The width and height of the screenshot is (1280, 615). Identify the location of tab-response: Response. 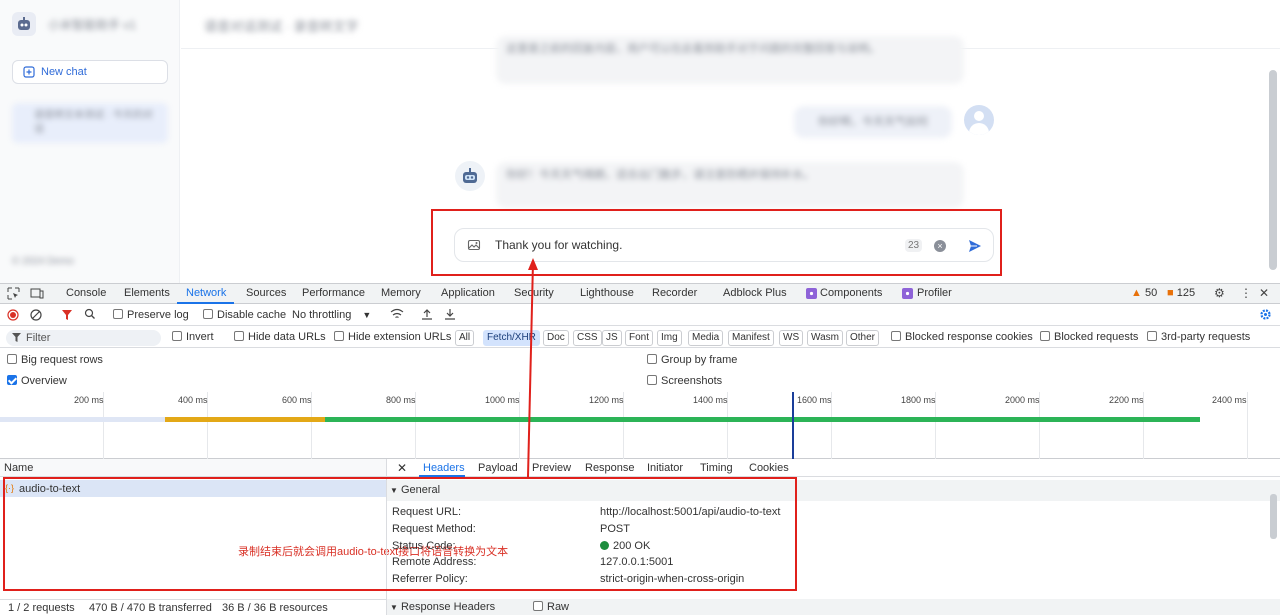
(610, 468).